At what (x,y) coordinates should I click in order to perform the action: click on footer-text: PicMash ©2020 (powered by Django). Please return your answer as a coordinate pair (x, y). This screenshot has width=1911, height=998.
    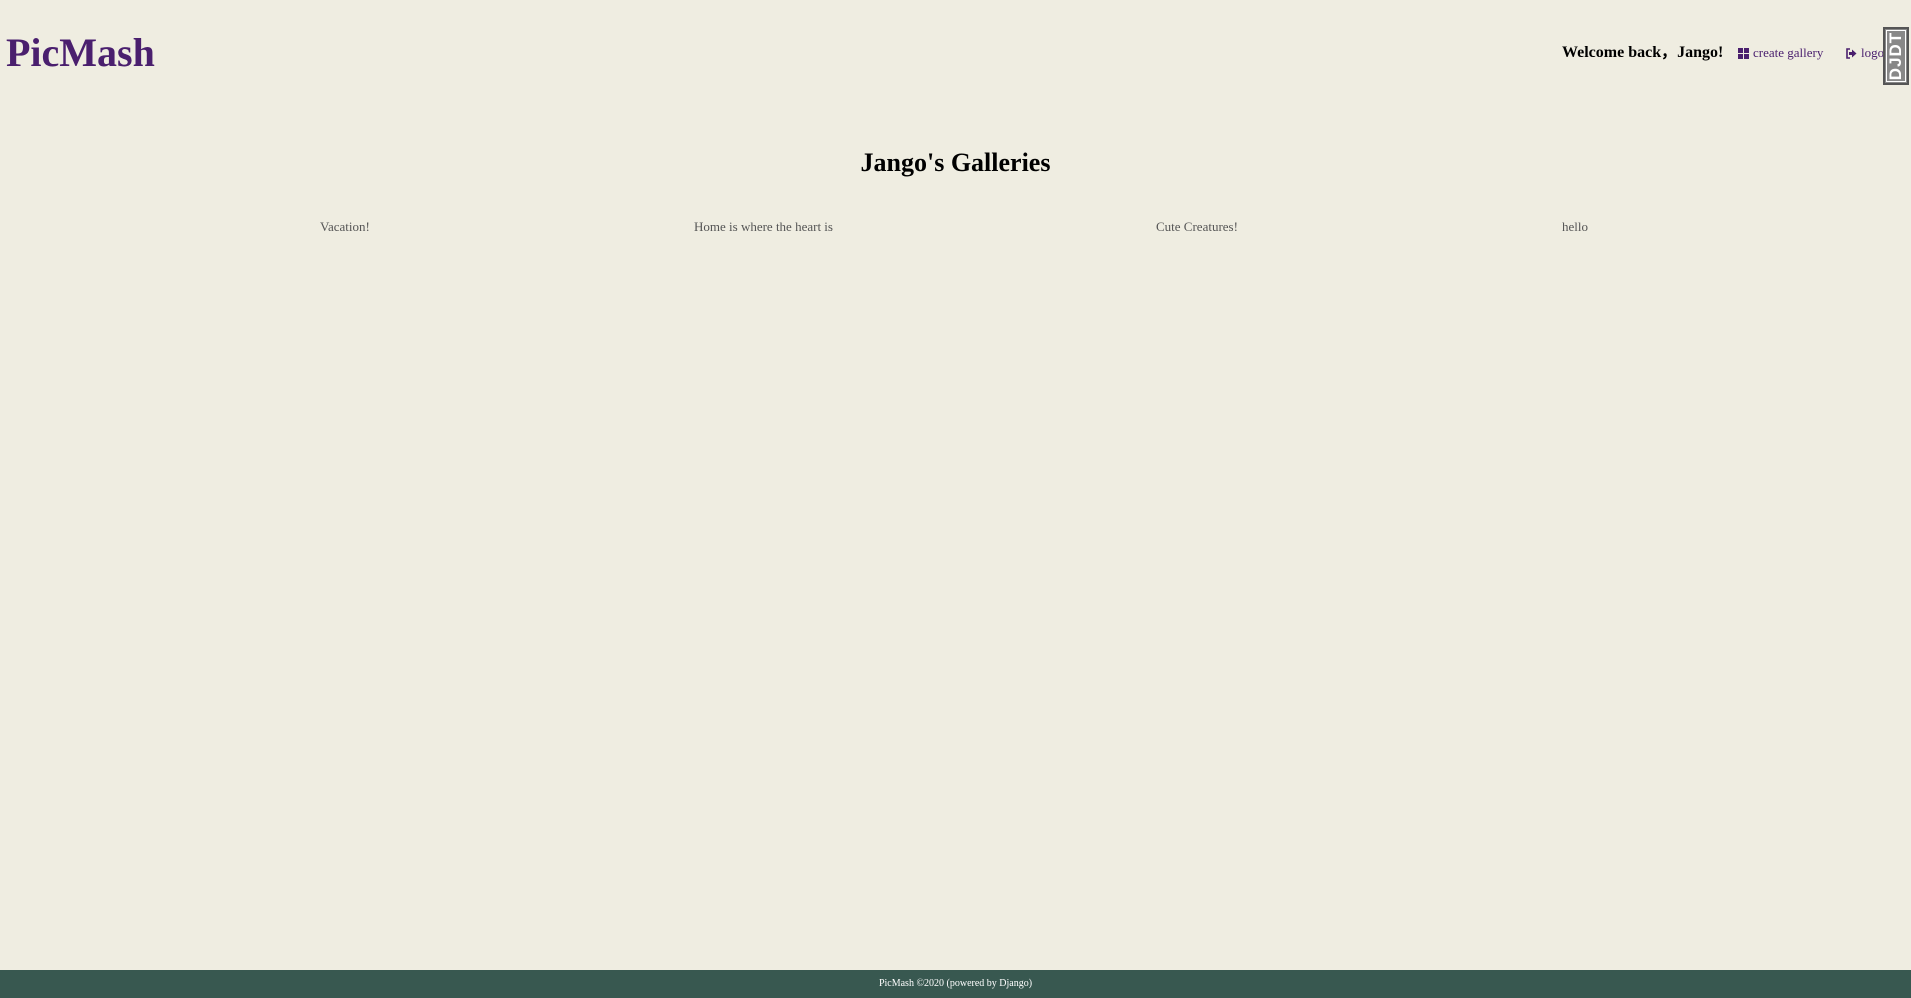
    Looking at the image, I should click on (955, 983).